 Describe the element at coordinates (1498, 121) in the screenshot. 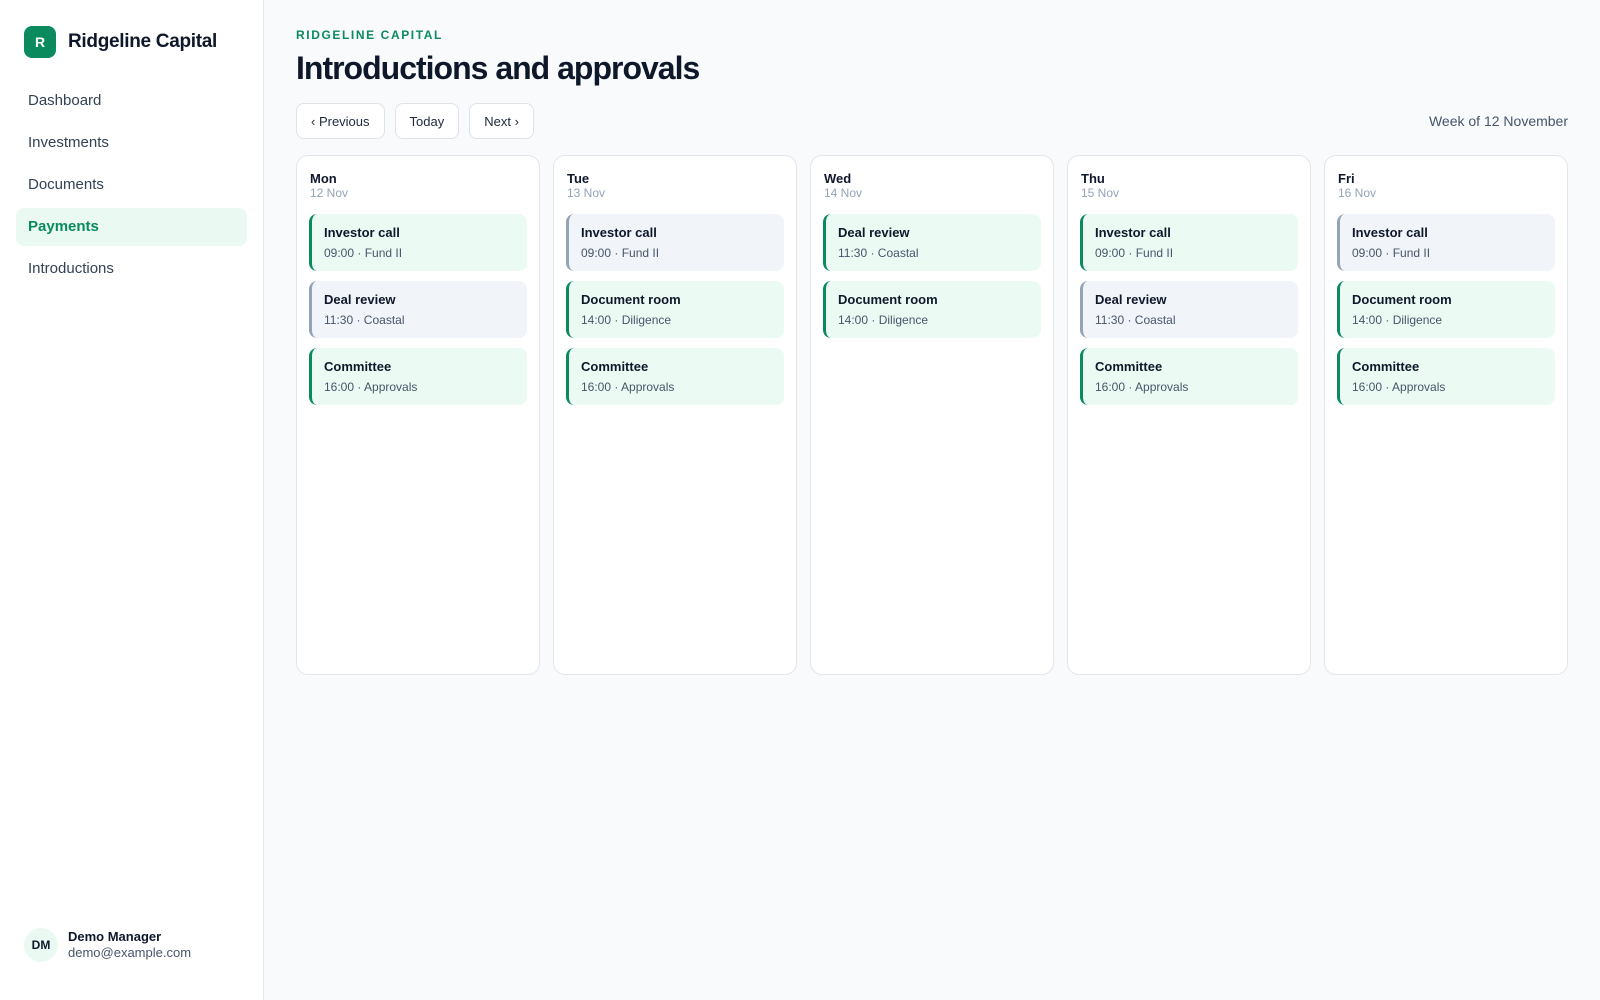

I see `week-label: Week of 12 November` at that location.